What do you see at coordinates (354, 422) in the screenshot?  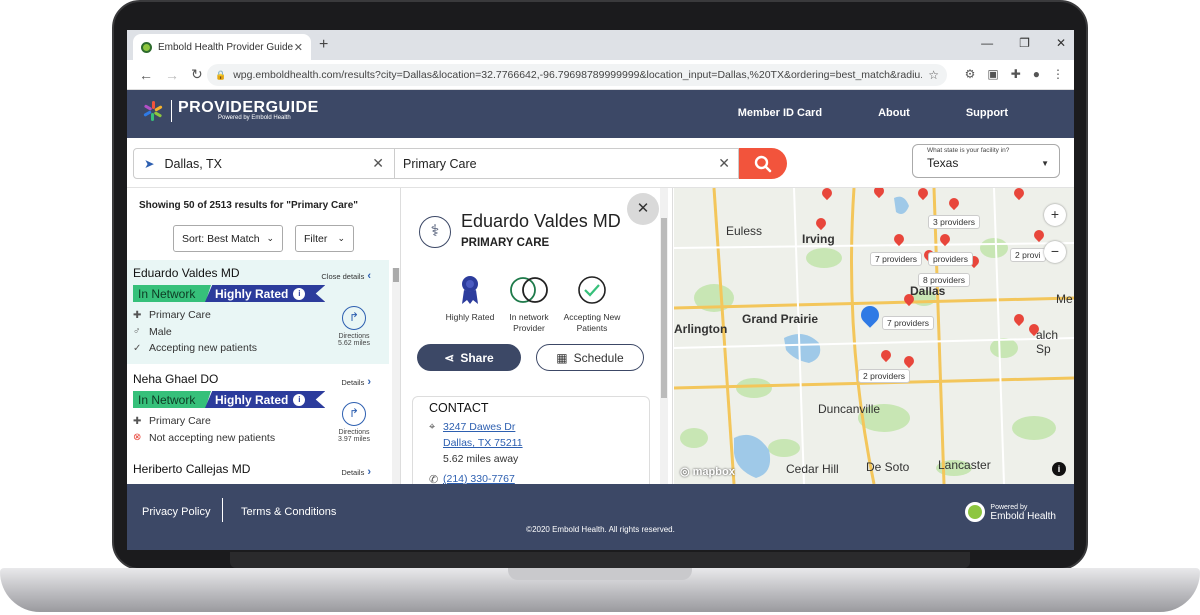 I see `directions-button: ↱ Directions 3.97 miles` at bounding box center [354, 422].